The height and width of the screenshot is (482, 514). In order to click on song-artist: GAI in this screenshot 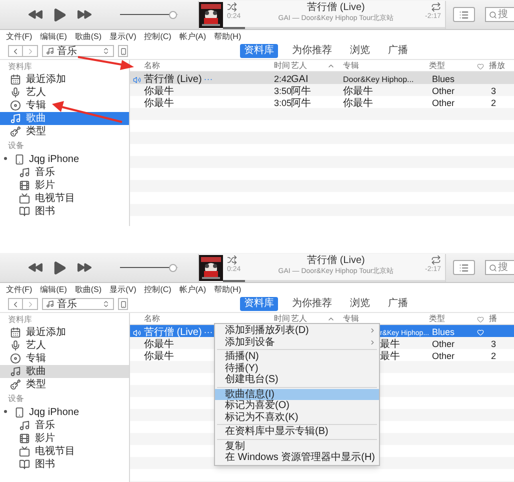, I will do `click(299, 79)`.